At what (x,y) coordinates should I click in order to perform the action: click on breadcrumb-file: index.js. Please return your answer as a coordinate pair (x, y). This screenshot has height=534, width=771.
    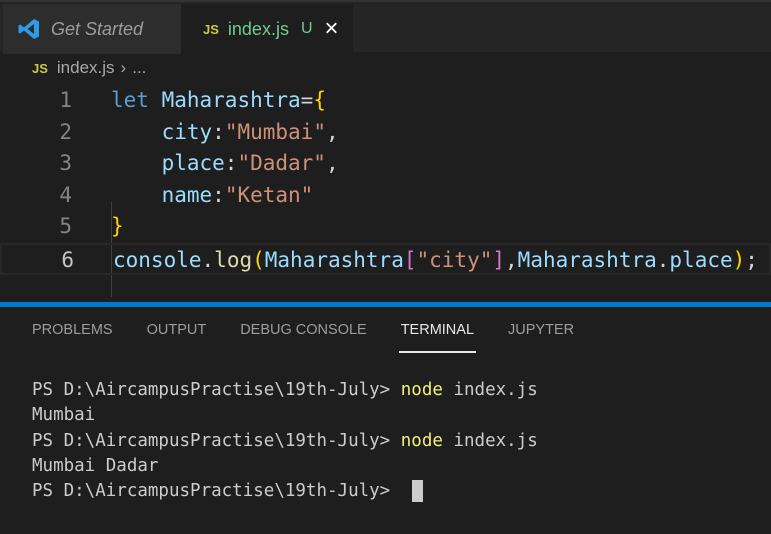
    Looking at the image, I should click on (86, 68).